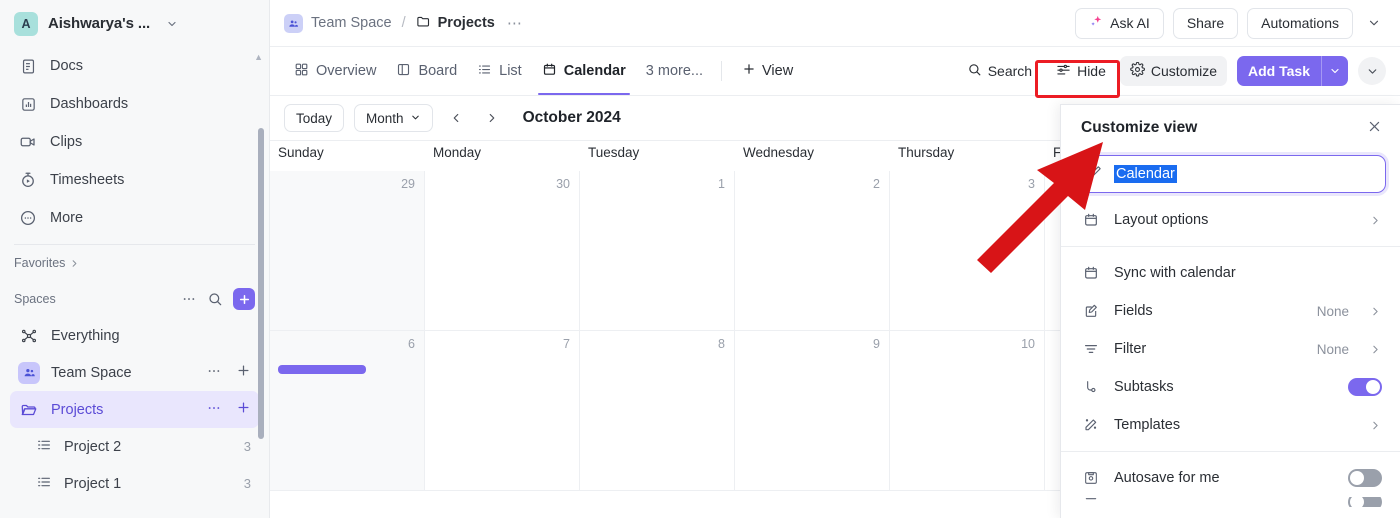 This screenshot has width=1400, height=518. I want to click on sidebar-item-project-2: Project 2 3, so click(134, 446).